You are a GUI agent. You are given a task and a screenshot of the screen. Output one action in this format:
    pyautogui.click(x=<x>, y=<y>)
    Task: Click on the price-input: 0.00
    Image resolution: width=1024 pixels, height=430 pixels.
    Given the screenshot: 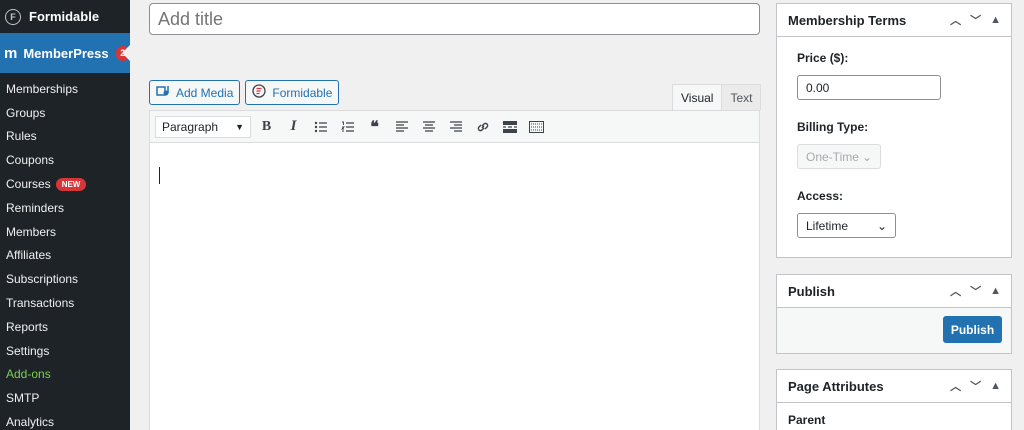 What is the action you would take?
    pyautogui.click(x=869, y=87)
    